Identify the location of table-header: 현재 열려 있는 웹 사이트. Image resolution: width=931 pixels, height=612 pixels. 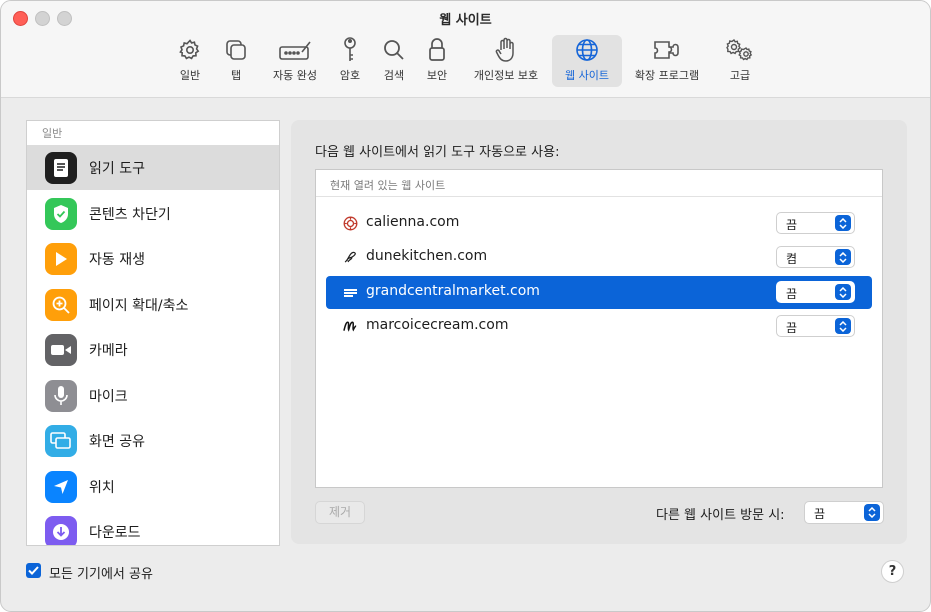
(599, 183).